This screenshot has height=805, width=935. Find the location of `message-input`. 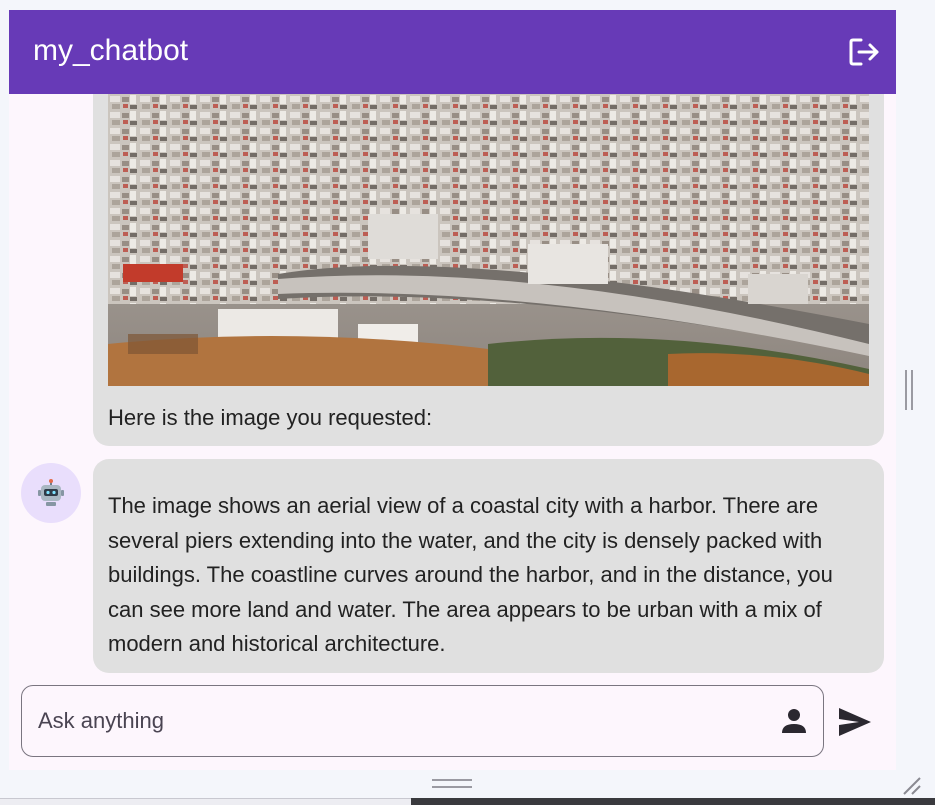

message-input is located at coordinates (388, 721).